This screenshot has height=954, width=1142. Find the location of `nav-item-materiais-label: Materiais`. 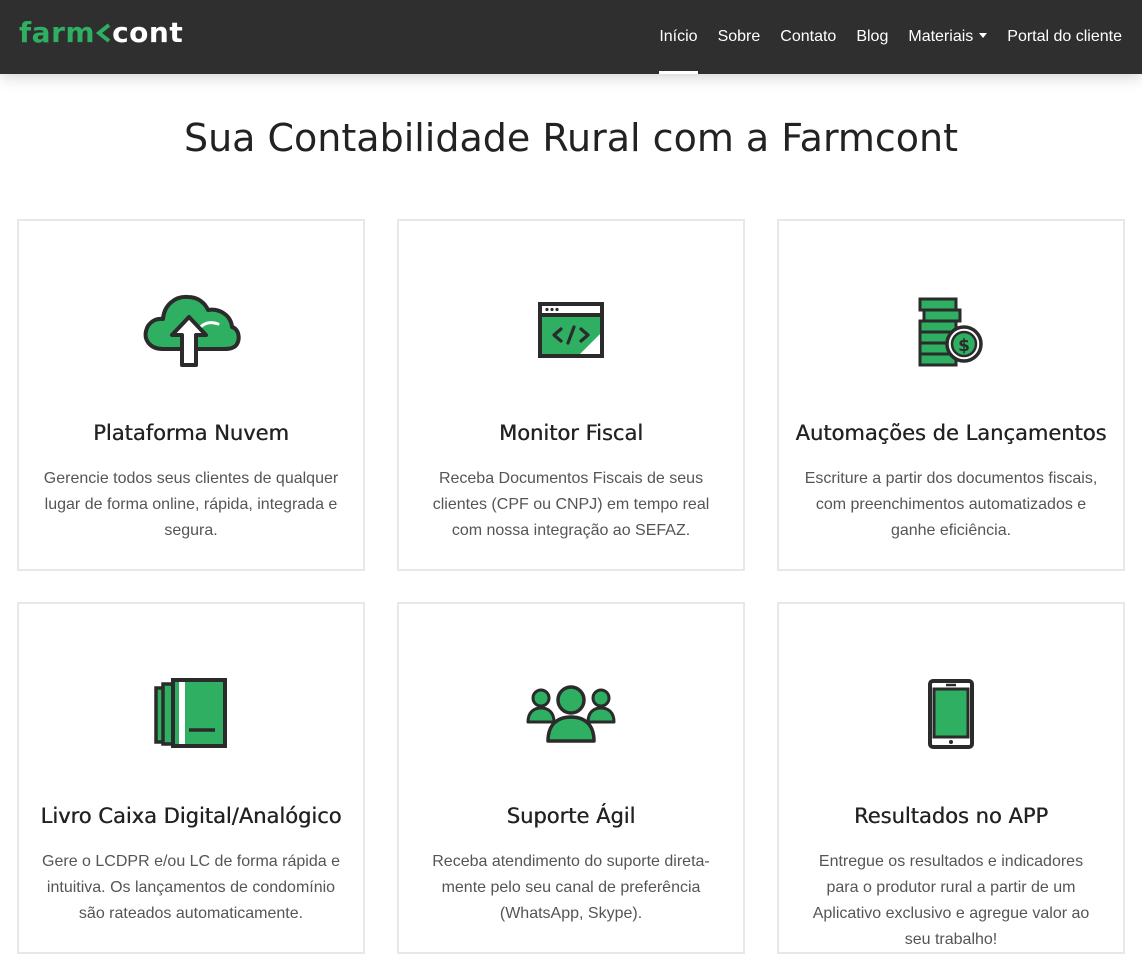

nav-item-materiais-label: Materiais is located at coordinates (941, 36).